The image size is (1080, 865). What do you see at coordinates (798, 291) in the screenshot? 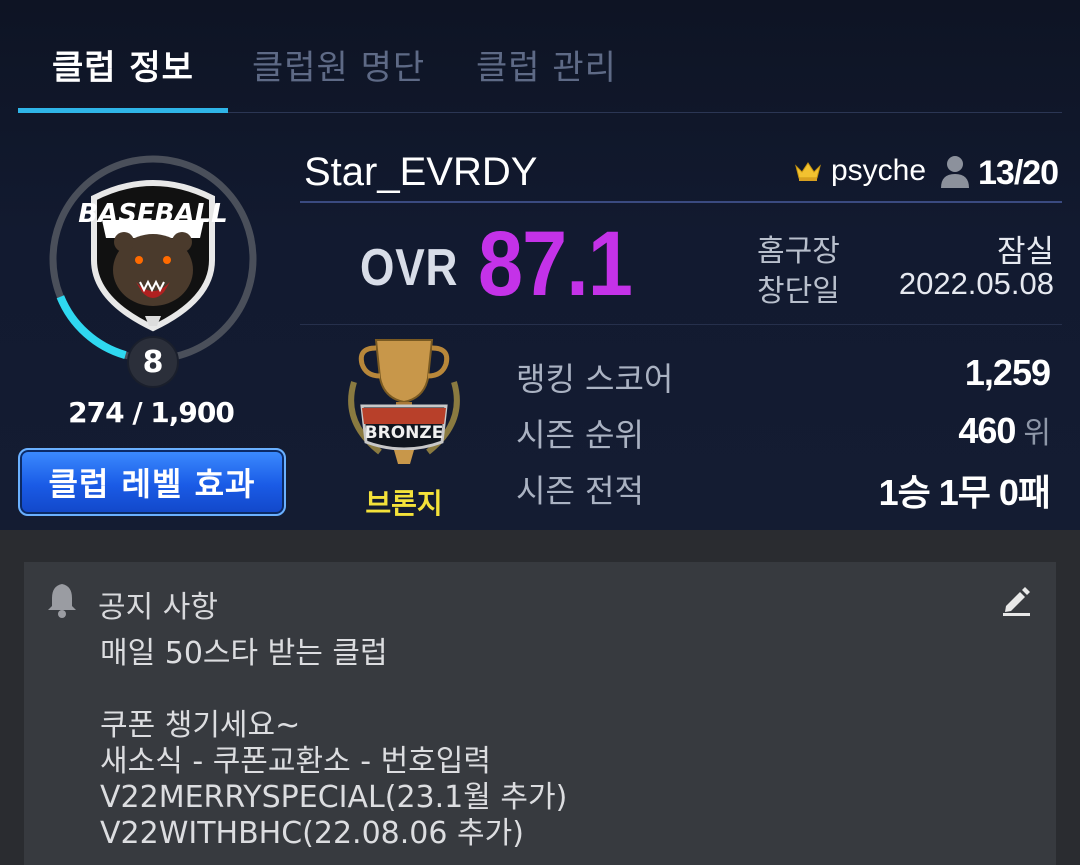
I see `founded-date-label: 창단일` at bounding box center [798, 291].